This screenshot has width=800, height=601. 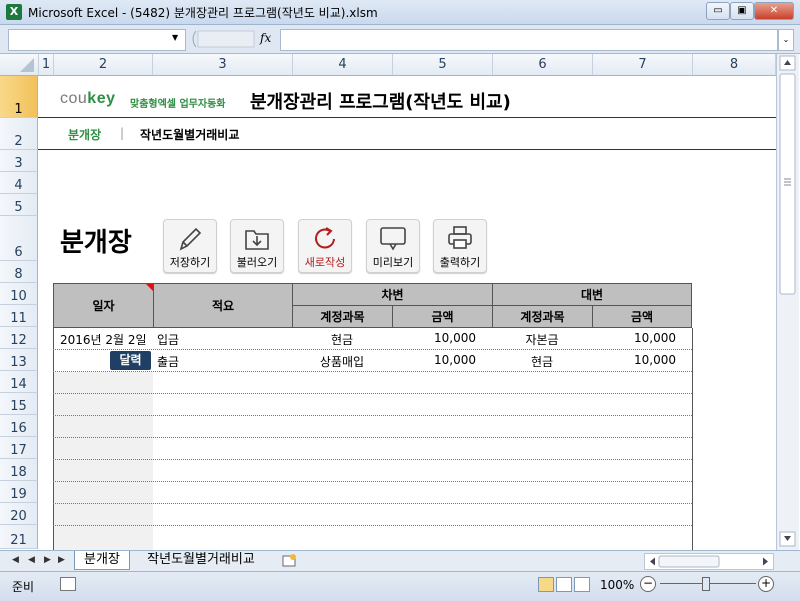 I want to click on row-header: 2, so click(x=19, y=134).